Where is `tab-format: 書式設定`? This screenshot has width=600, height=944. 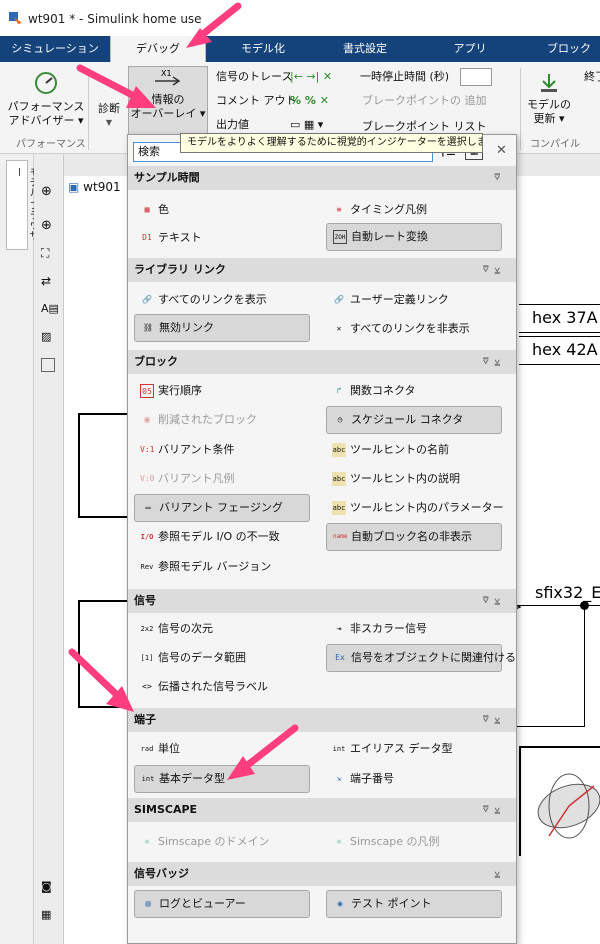 tab-format: 書式設定 is located at coordinates (365, 49).